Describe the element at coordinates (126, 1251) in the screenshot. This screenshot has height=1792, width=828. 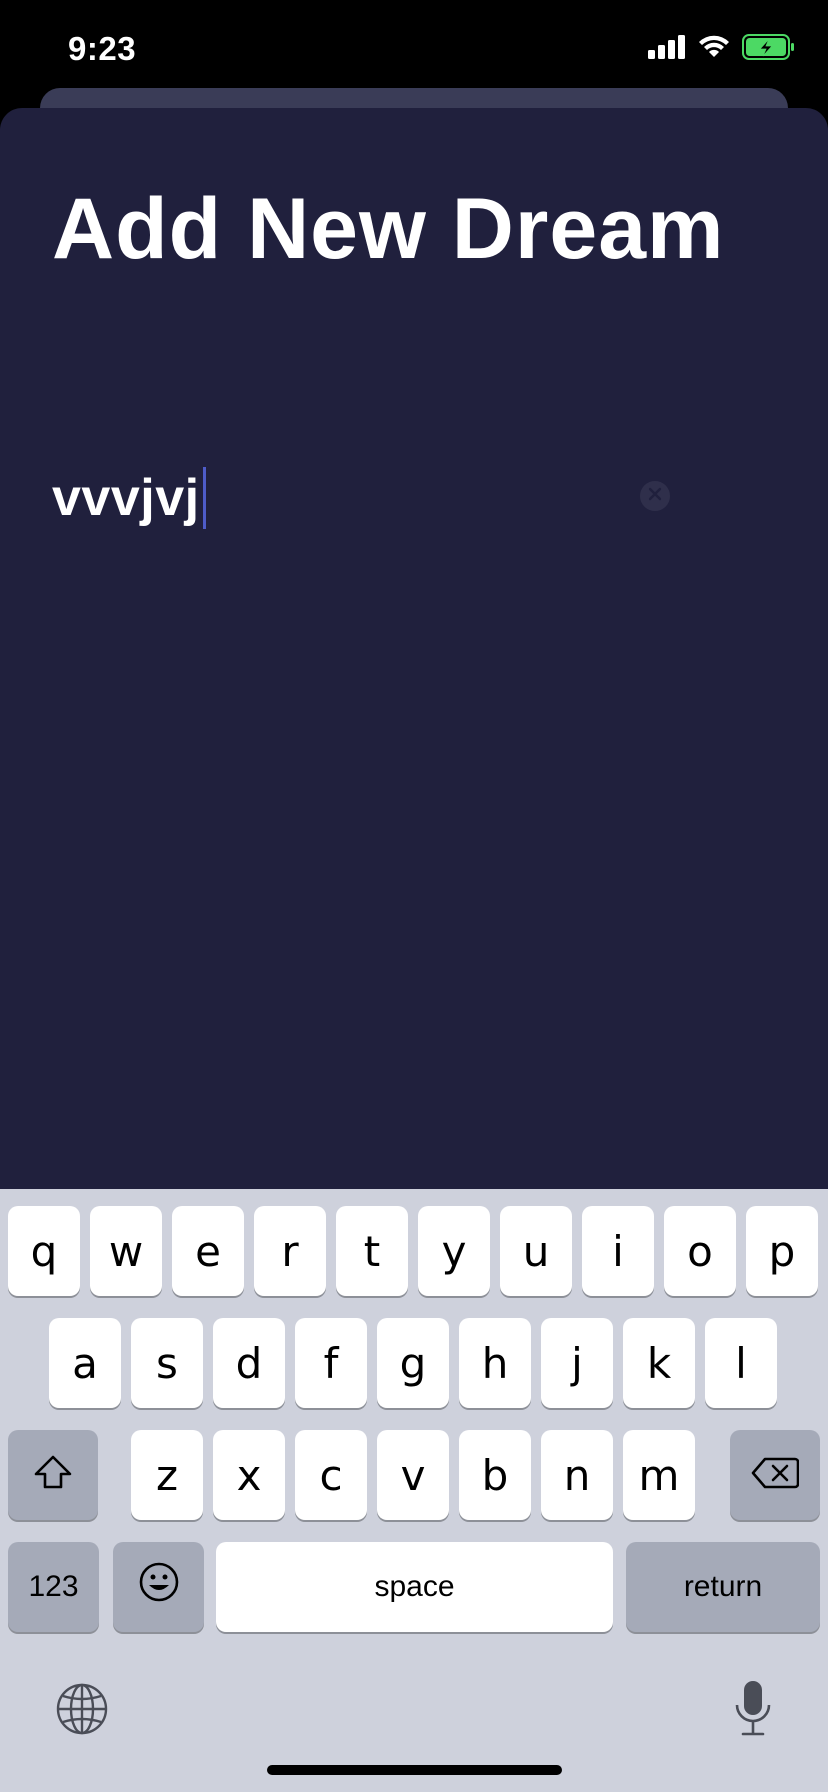
I see `key-w: w` at that location.